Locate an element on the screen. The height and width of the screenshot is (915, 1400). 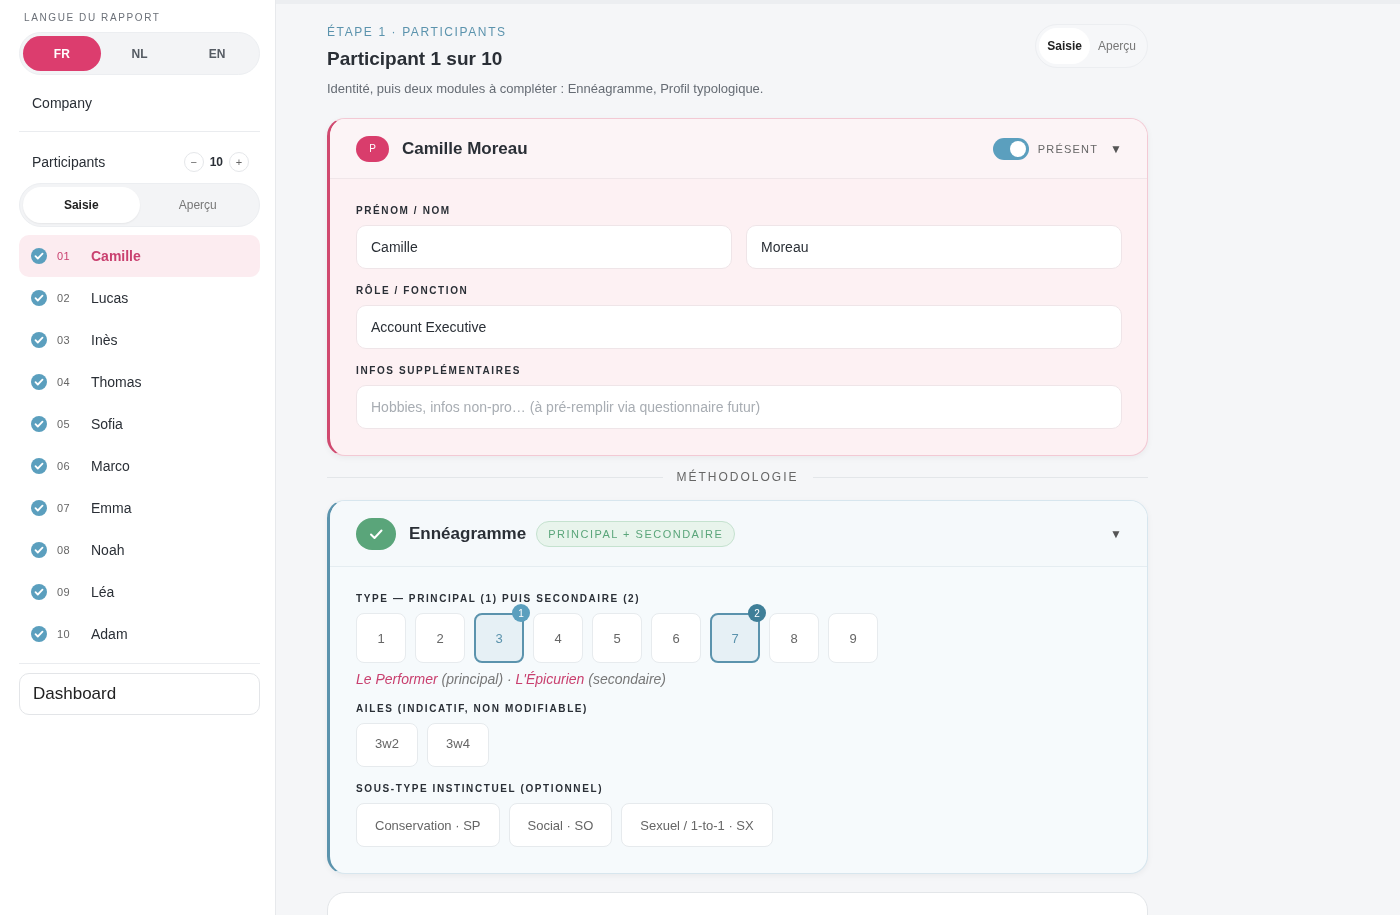
type-option: 4 is located at coordinates (558, 638).